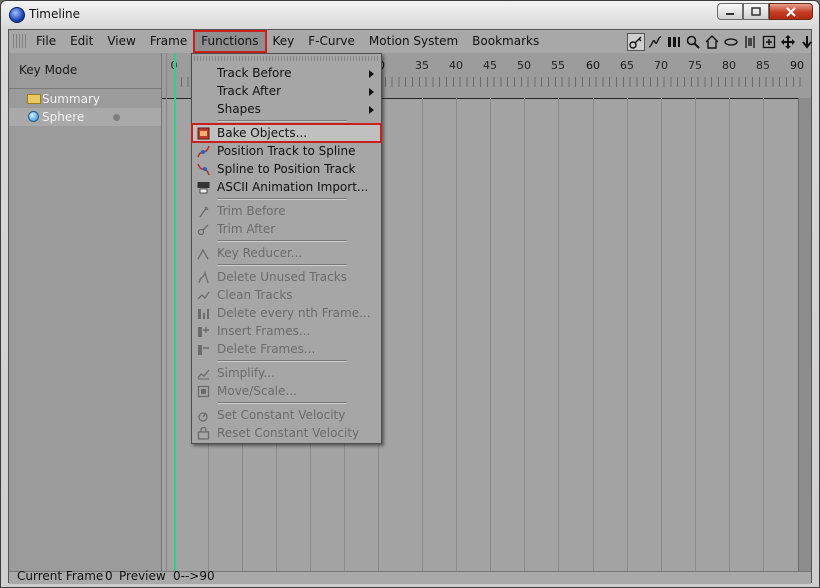 The image size is (820, 588). Describe the element at coordinates (168, 41) in the screenshot. I see `menu-frame: Frame` at that location.